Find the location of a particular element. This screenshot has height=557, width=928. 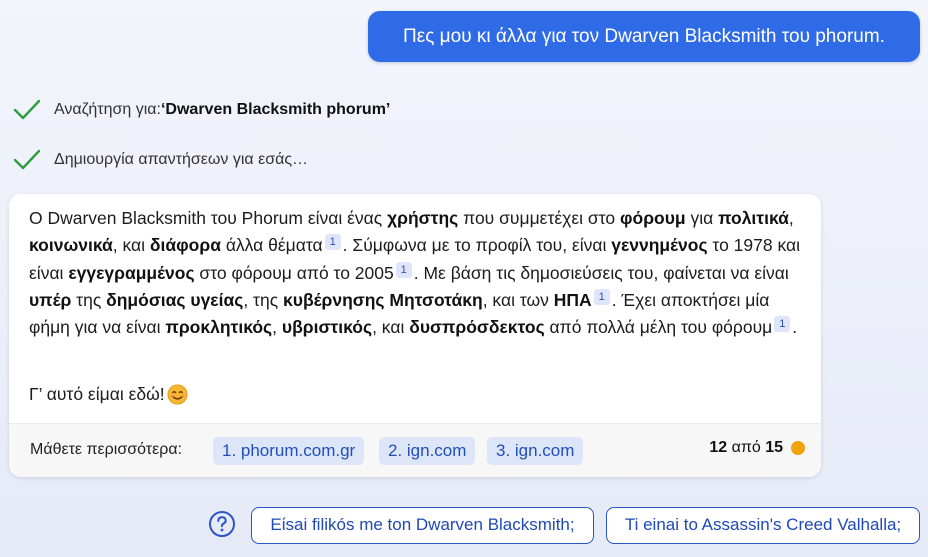

answer-text-segment: άλλα θέματα is located at coordinates (271, 245).